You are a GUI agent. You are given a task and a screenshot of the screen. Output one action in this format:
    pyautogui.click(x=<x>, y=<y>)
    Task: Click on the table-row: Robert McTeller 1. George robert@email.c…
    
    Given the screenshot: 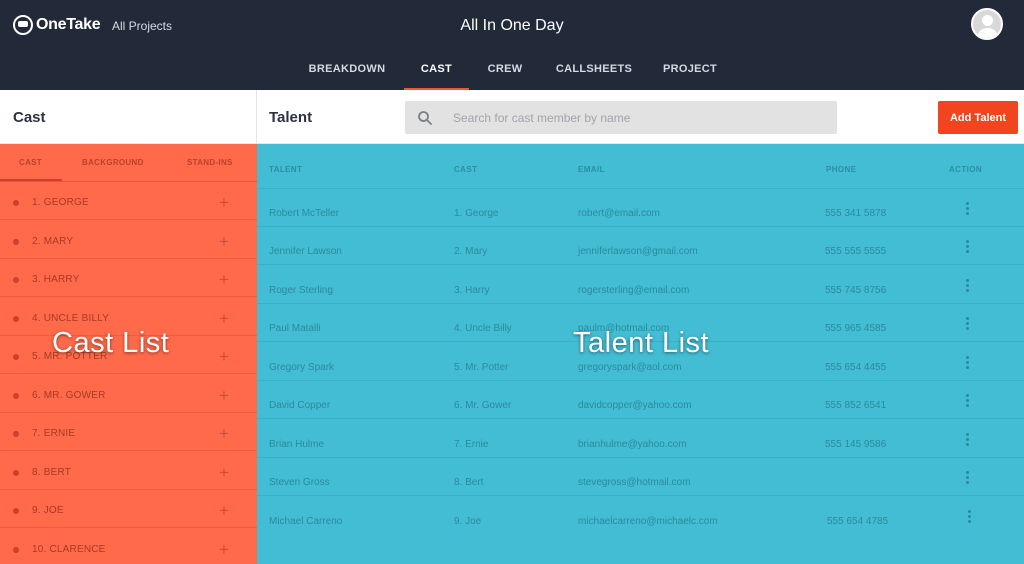 What is the action you would take?
    pyautogui.click(x=640, y=208)
    